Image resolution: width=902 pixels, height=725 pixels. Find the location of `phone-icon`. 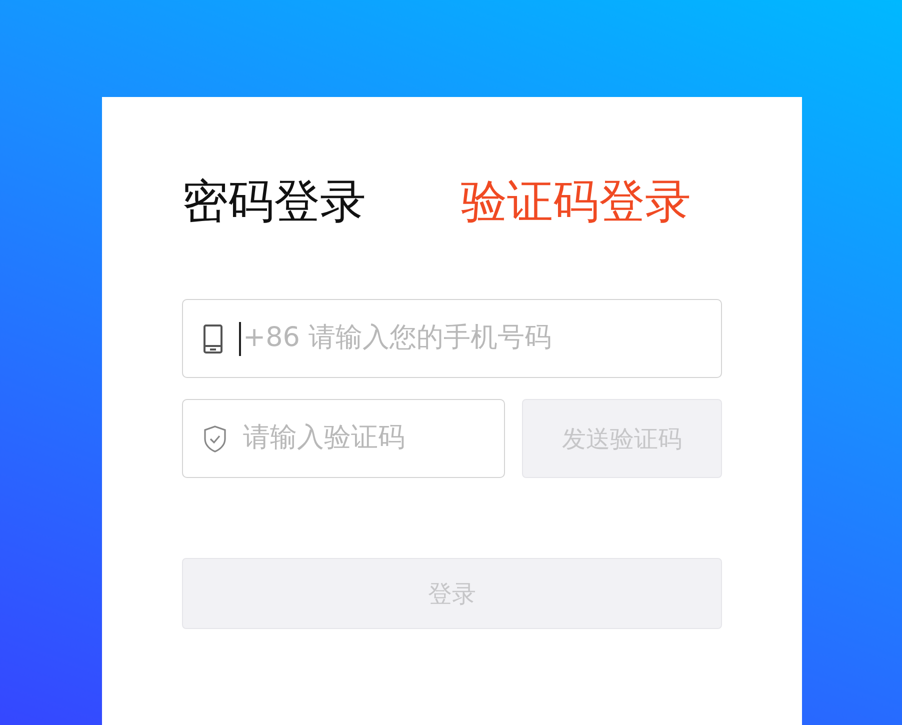

phone-icon is located at coordinates (213, 339).